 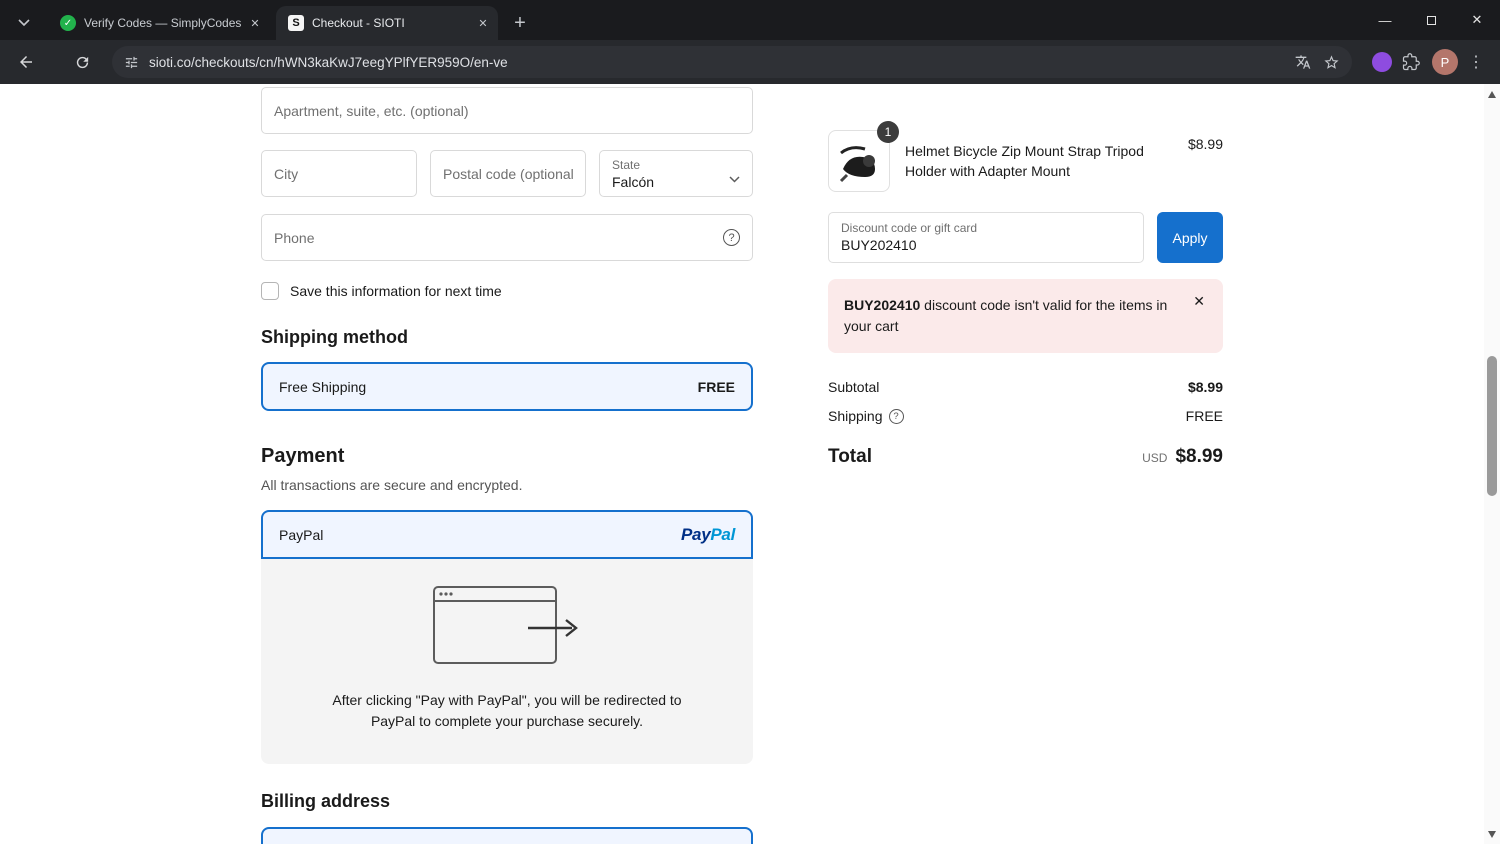 I want to click on back-arrow-icon, so click(x=26, y=62).